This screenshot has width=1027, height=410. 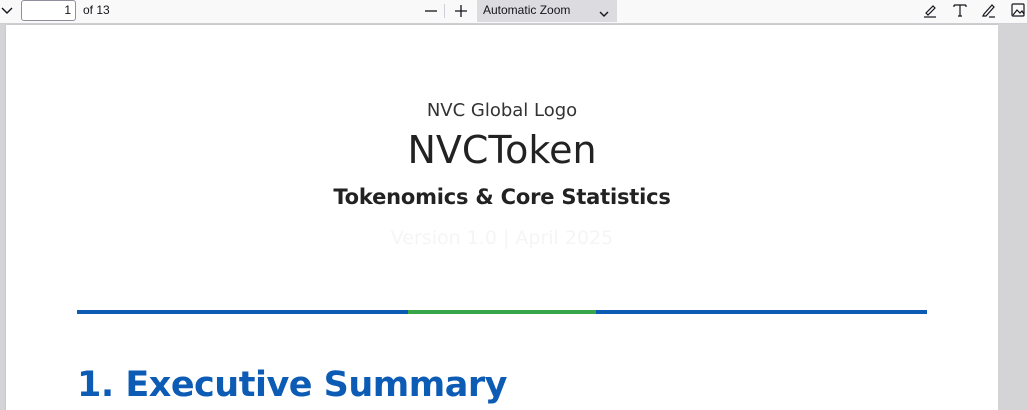 I want to click on draw-button, so click(x=989, y=10).